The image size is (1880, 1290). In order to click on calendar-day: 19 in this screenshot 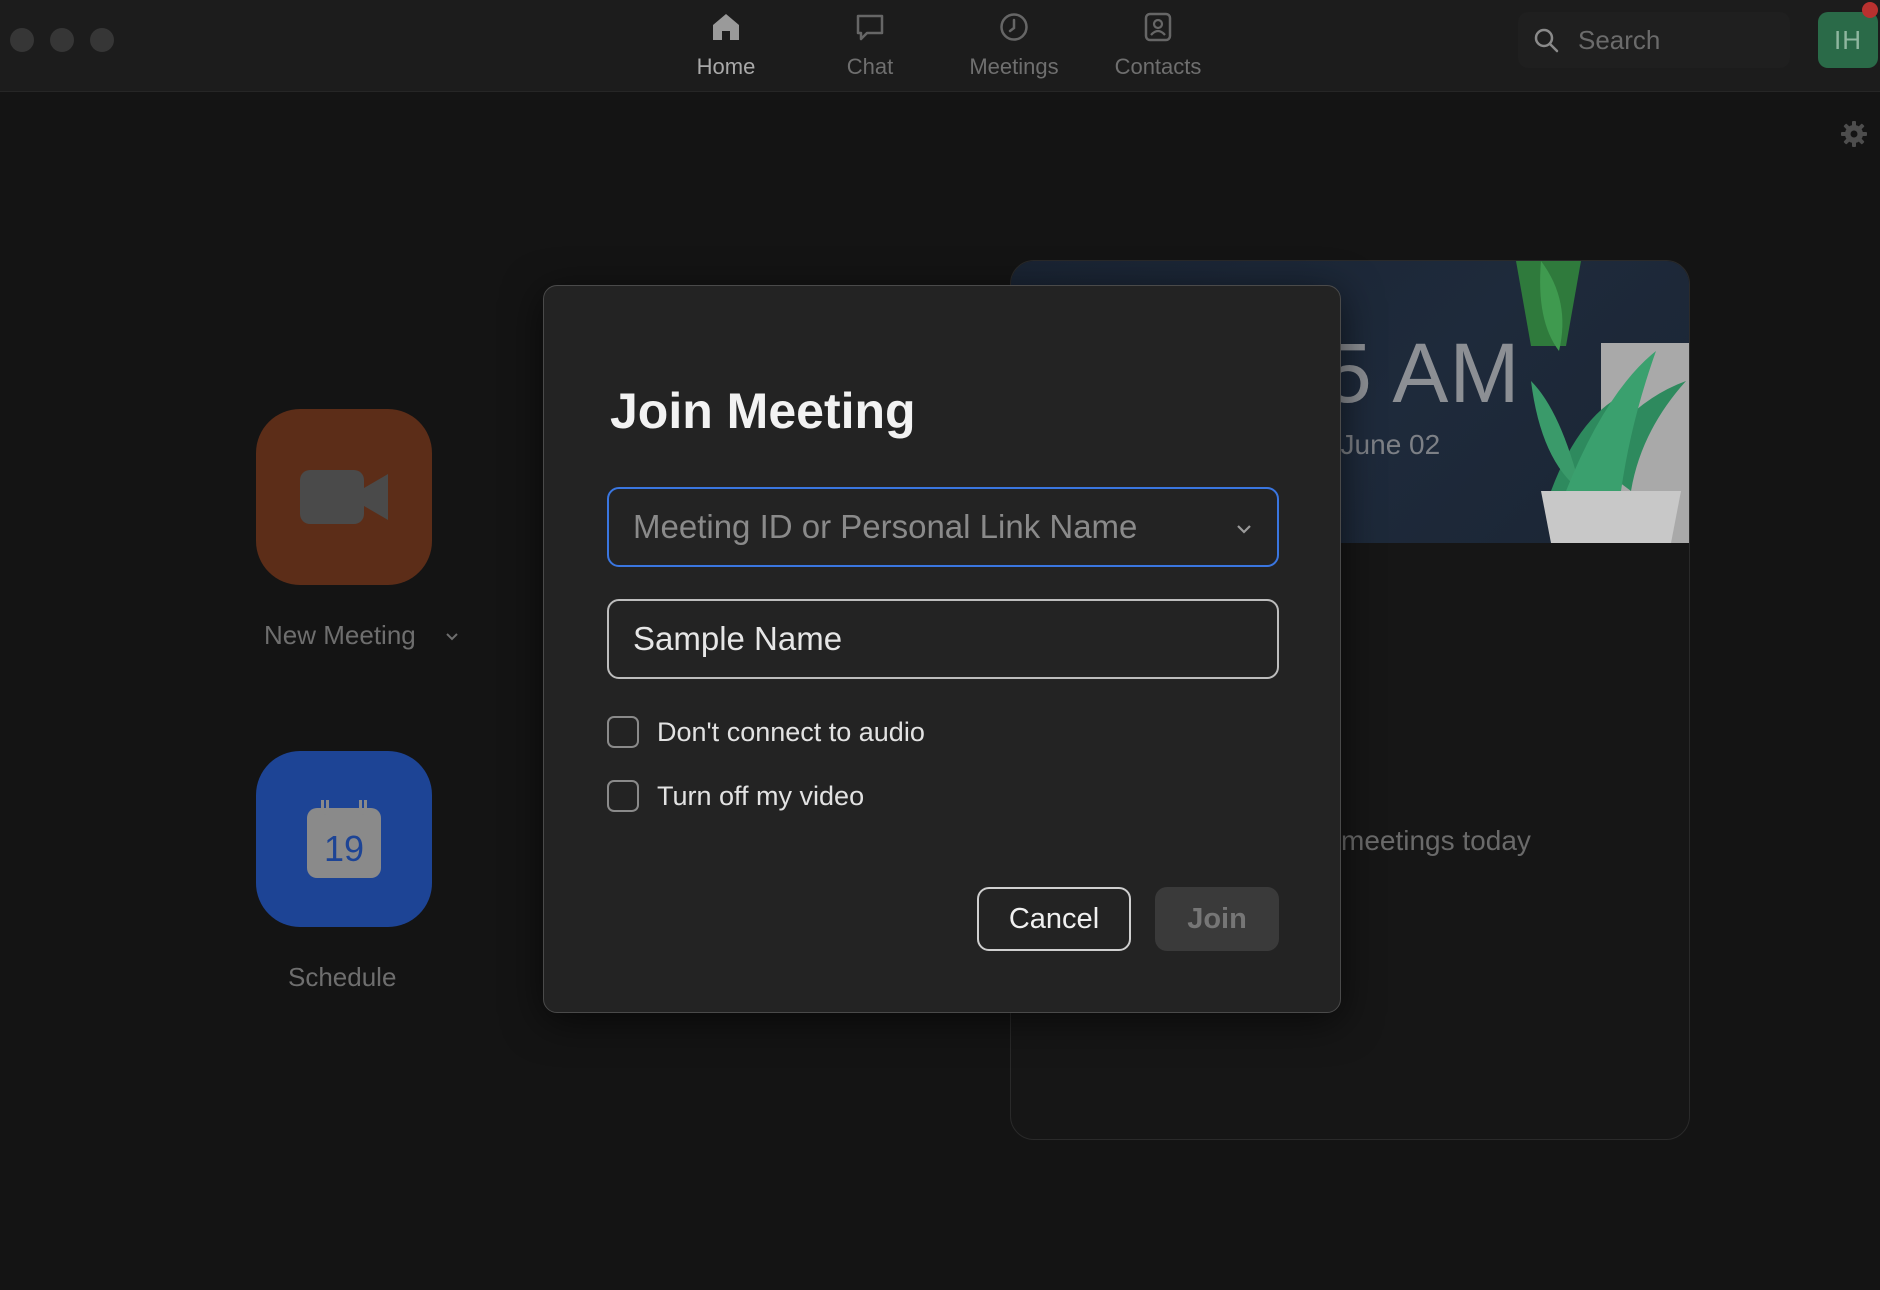, I will do `click(344, 848)`.